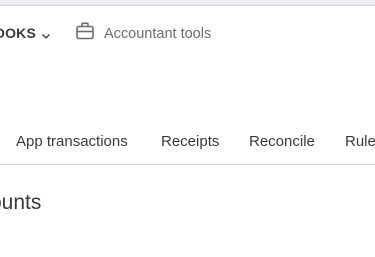 The height and width of the screenshot is (257, 375). I want to click on books-menu-label: OOKS, so click(18, 33).